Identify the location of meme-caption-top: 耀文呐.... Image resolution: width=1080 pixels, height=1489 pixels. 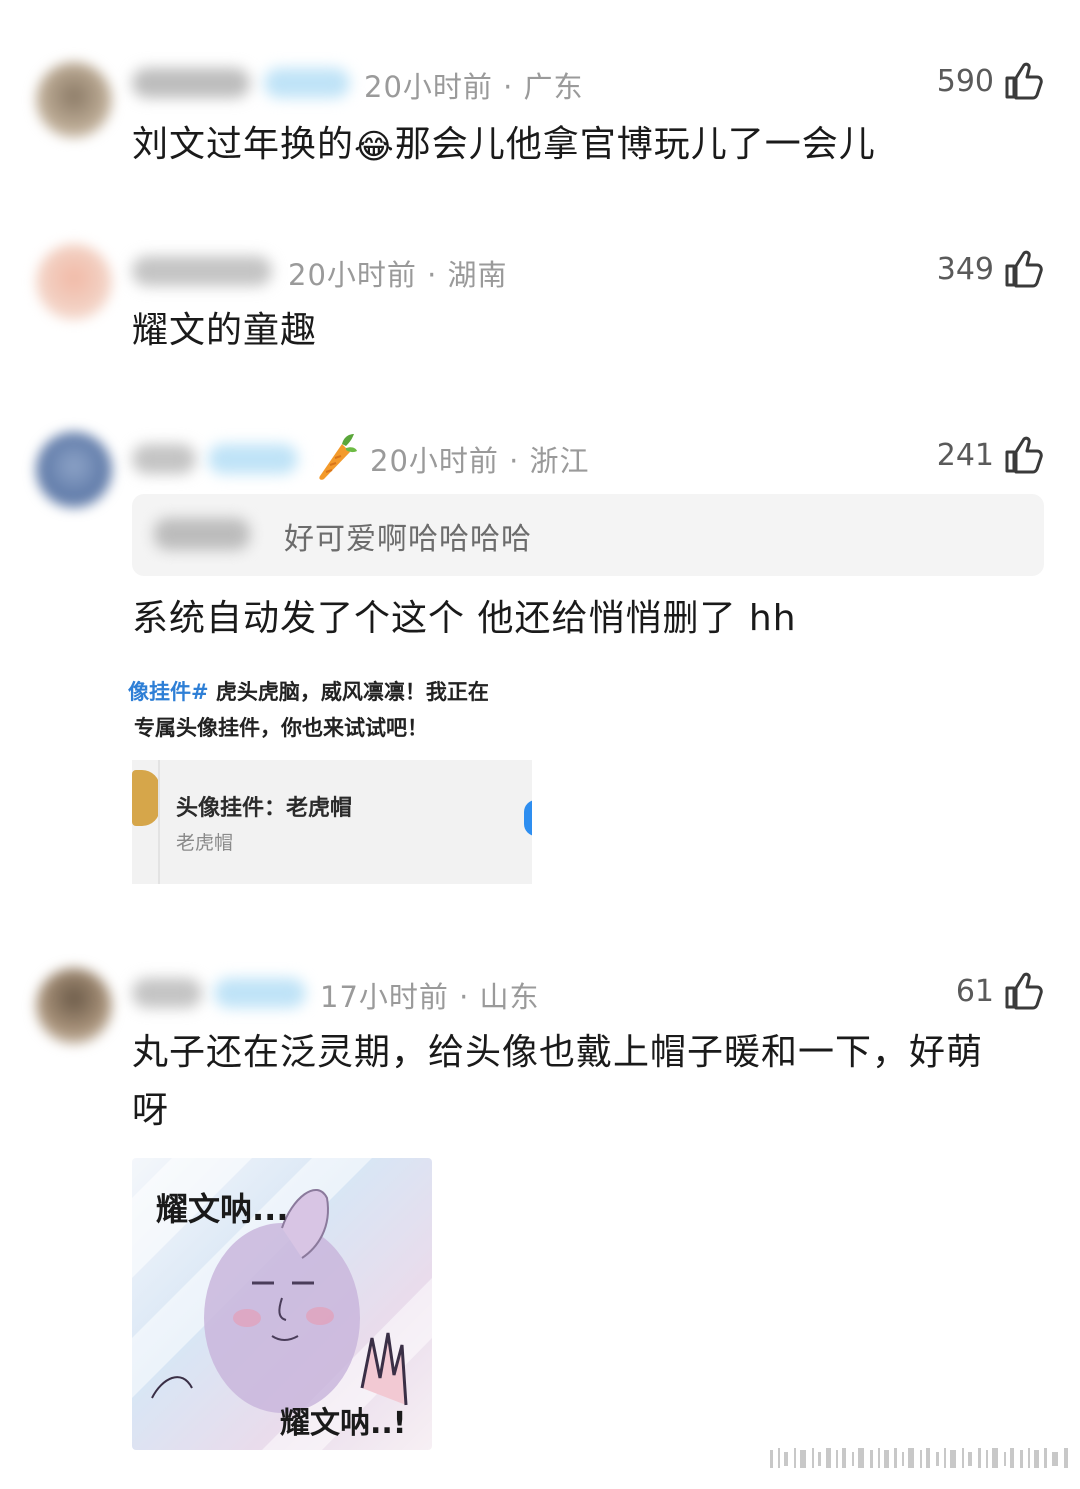
(222, 1209).